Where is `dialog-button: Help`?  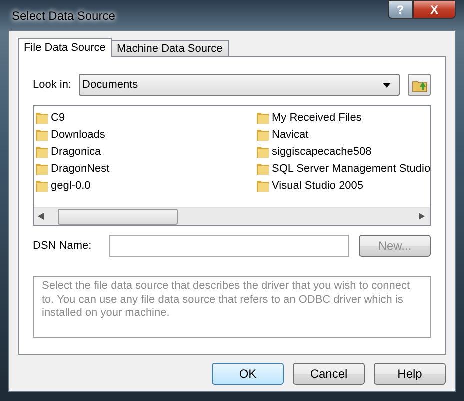
dialog-button: Help is located at coordinates (410, 374).